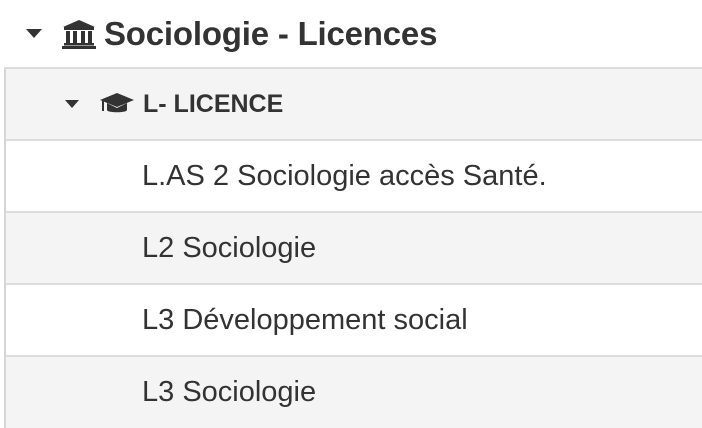 Image resolution: width=702 pixels, height=428 pixels. I want to click on institution-icon, so click(79, 34).